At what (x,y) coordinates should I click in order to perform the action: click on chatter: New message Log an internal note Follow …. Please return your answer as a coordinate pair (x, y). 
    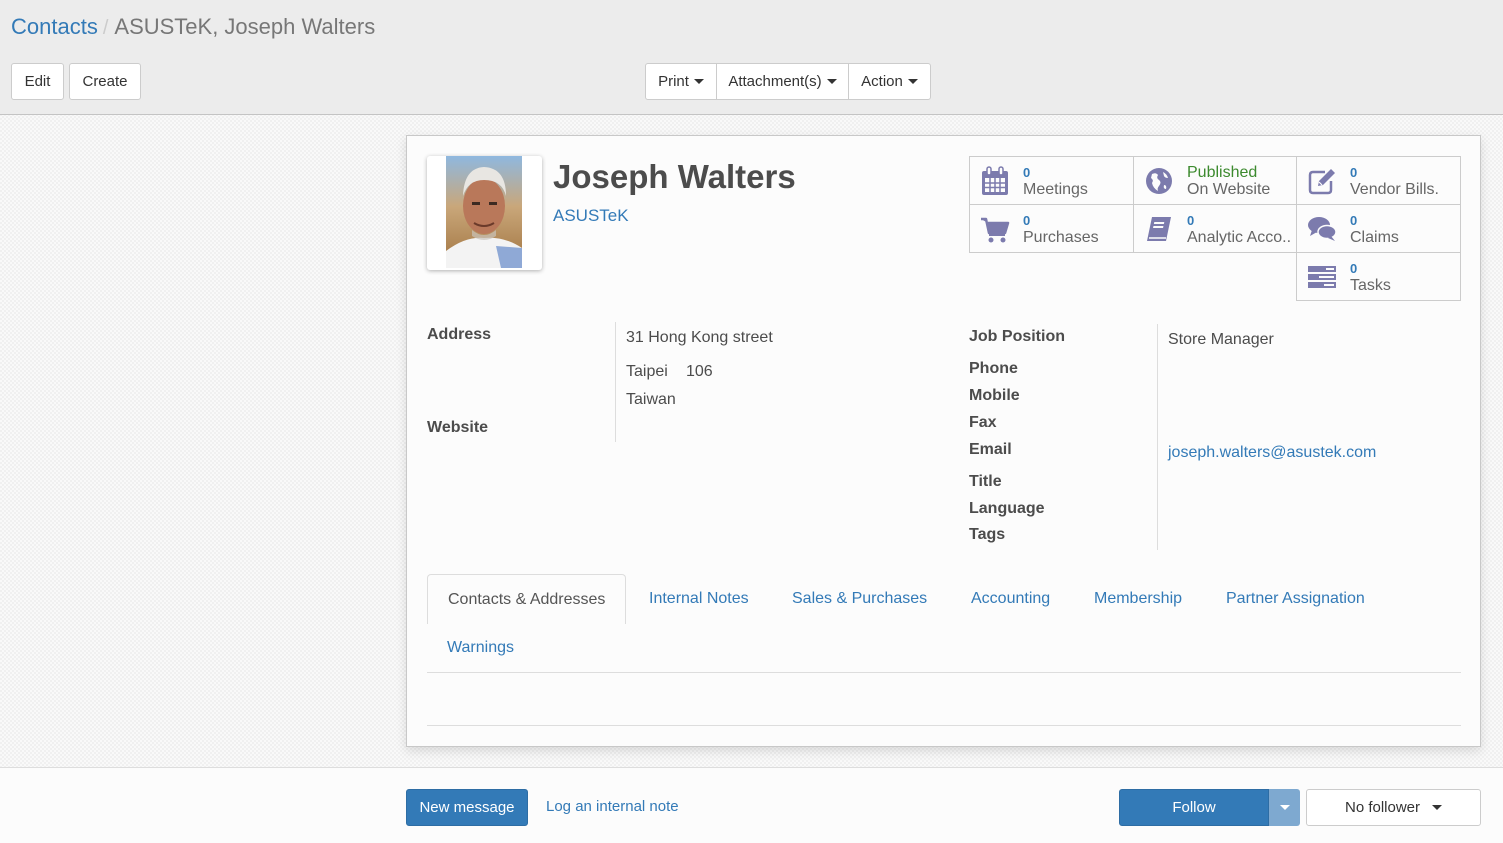
    Looking at the image, I should click on (751, 805).